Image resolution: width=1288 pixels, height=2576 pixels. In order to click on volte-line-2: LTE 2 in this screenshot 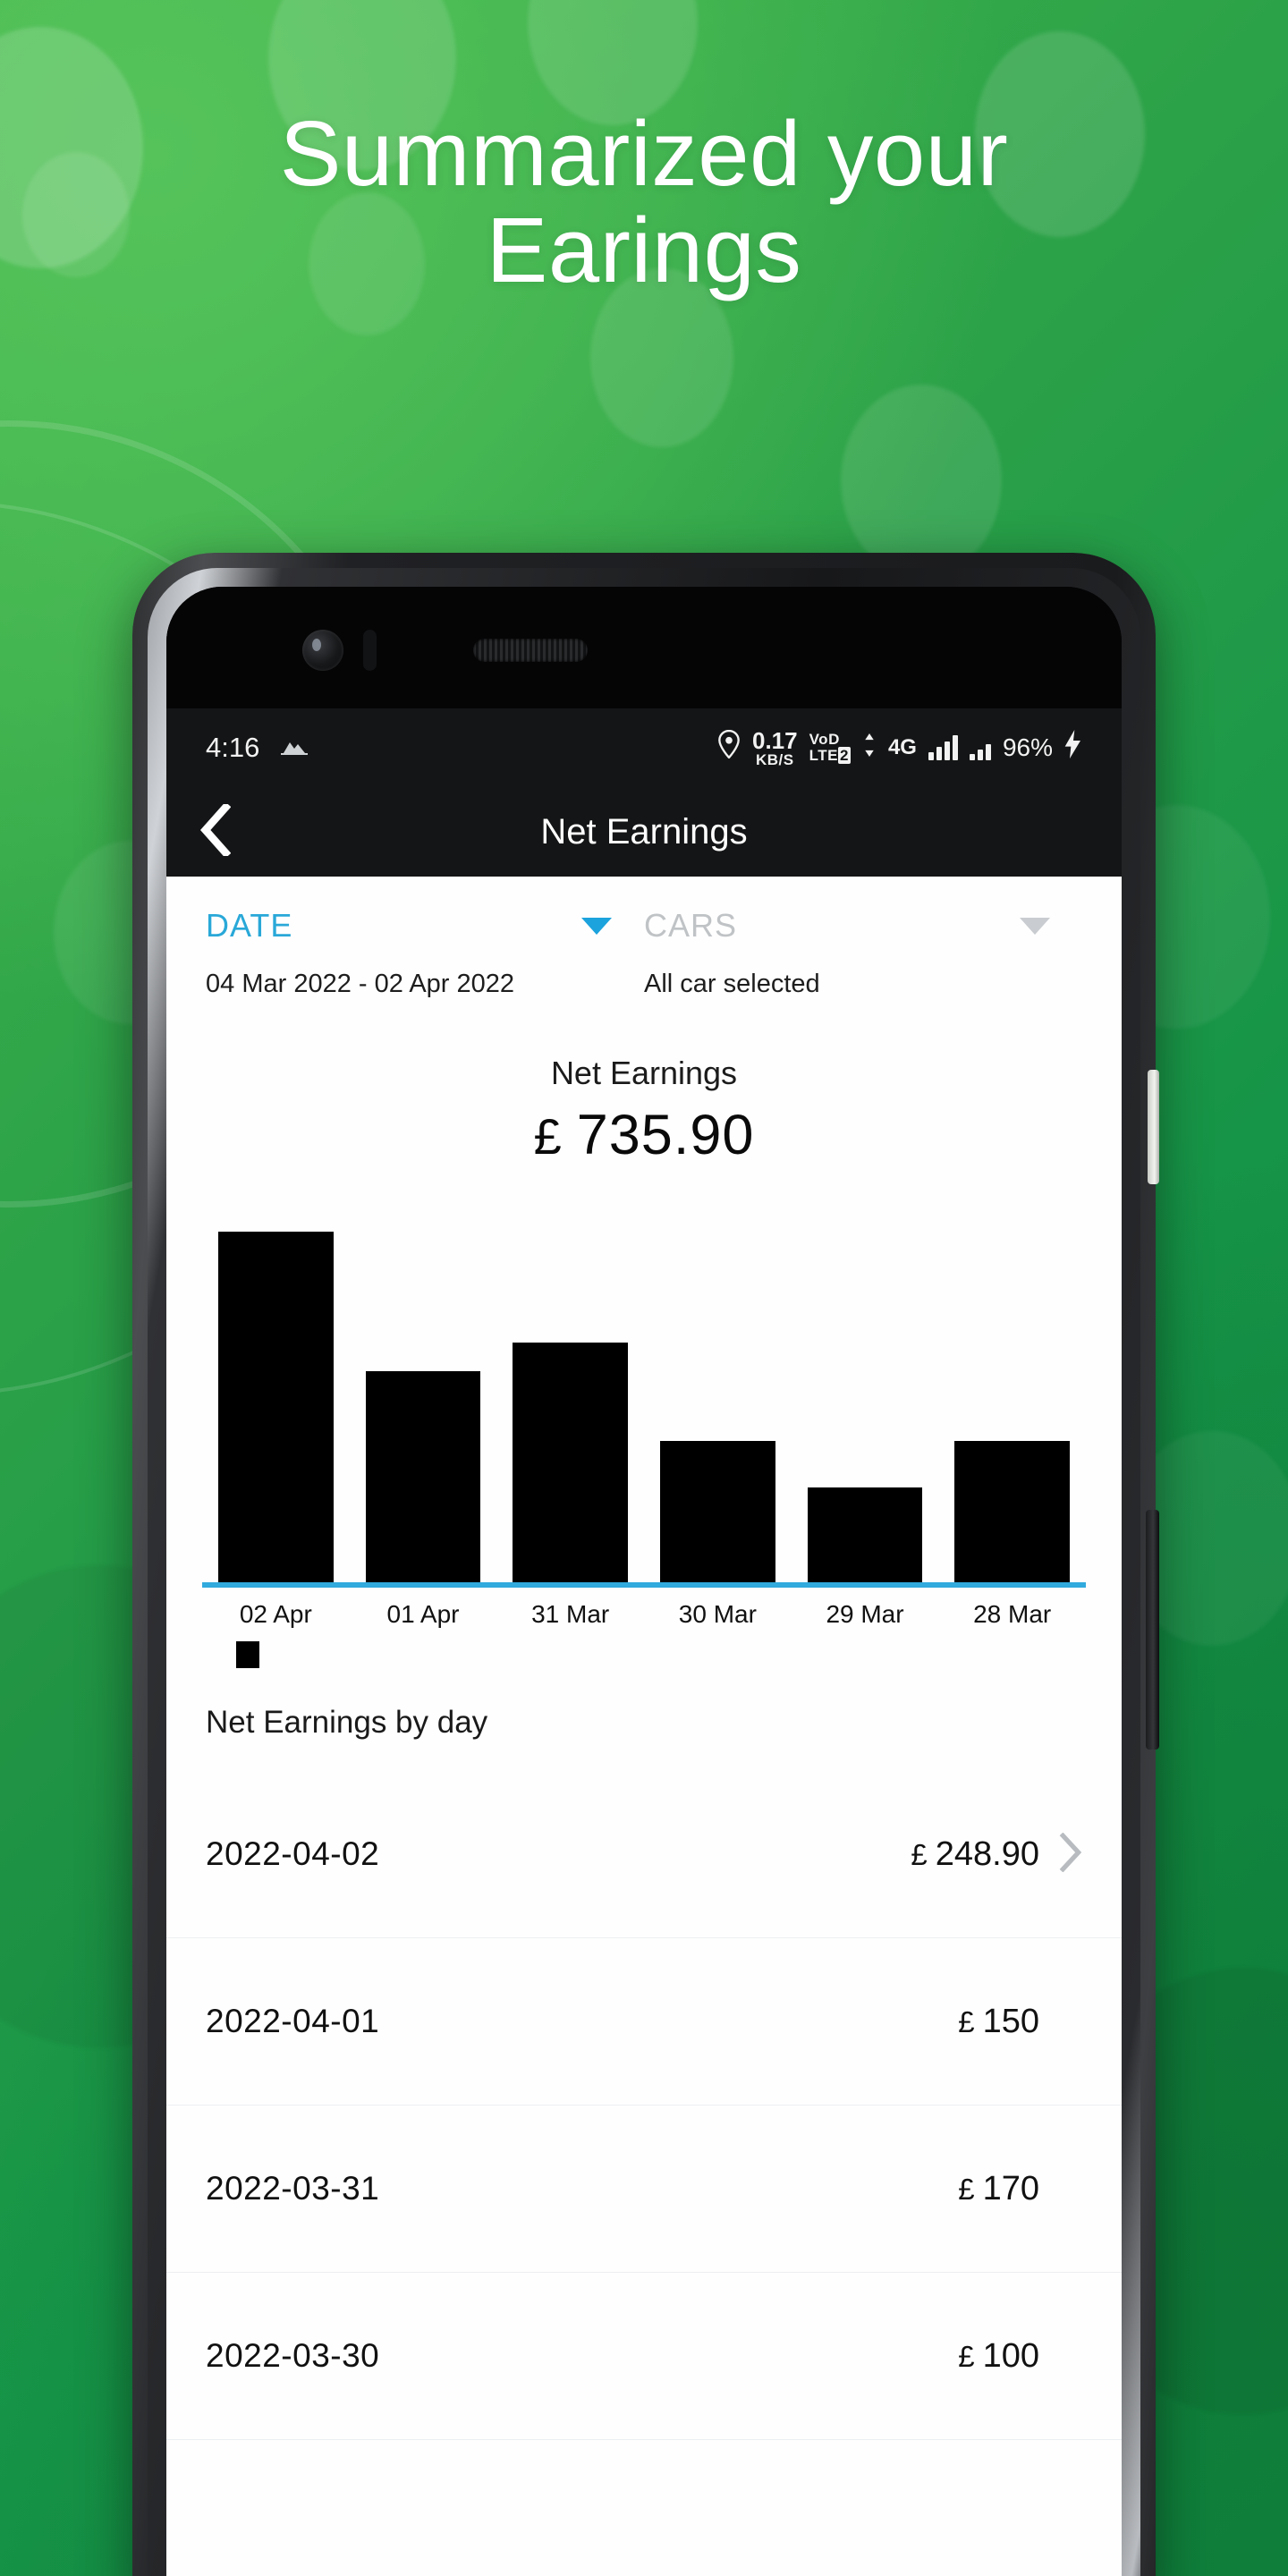, I will do `click(830, 755)`.